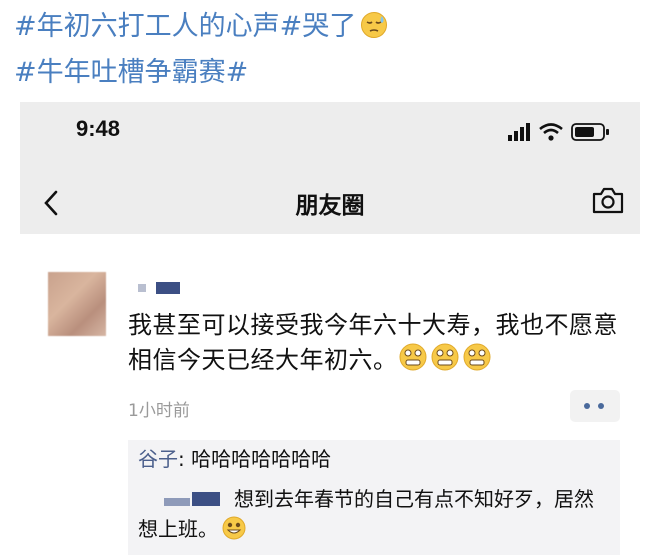  What do you see at coordinates (159, 411) in the screenshot?
I see `post-timestamp: 1小时前` at bounding box center [159, 411].